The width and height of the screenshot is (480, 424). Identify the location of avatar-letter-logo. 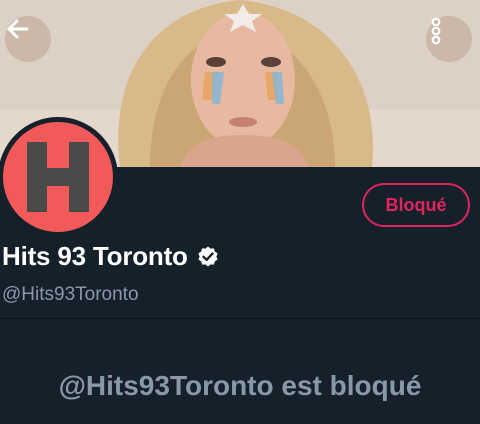
(58, 177).